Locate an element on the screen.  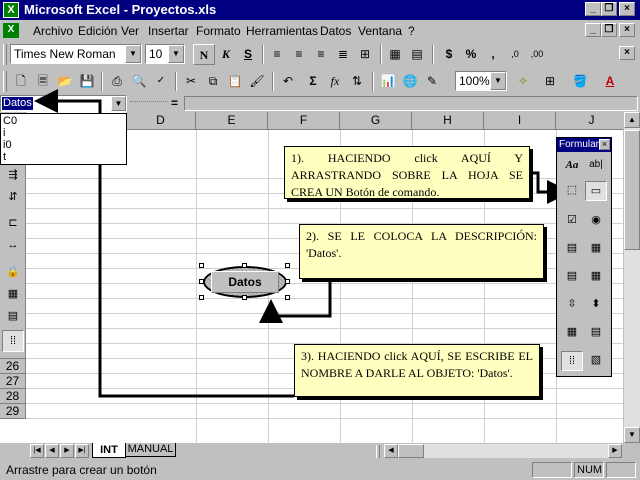
doc-restore-button: ❐ is located at coordinates (609, 30).